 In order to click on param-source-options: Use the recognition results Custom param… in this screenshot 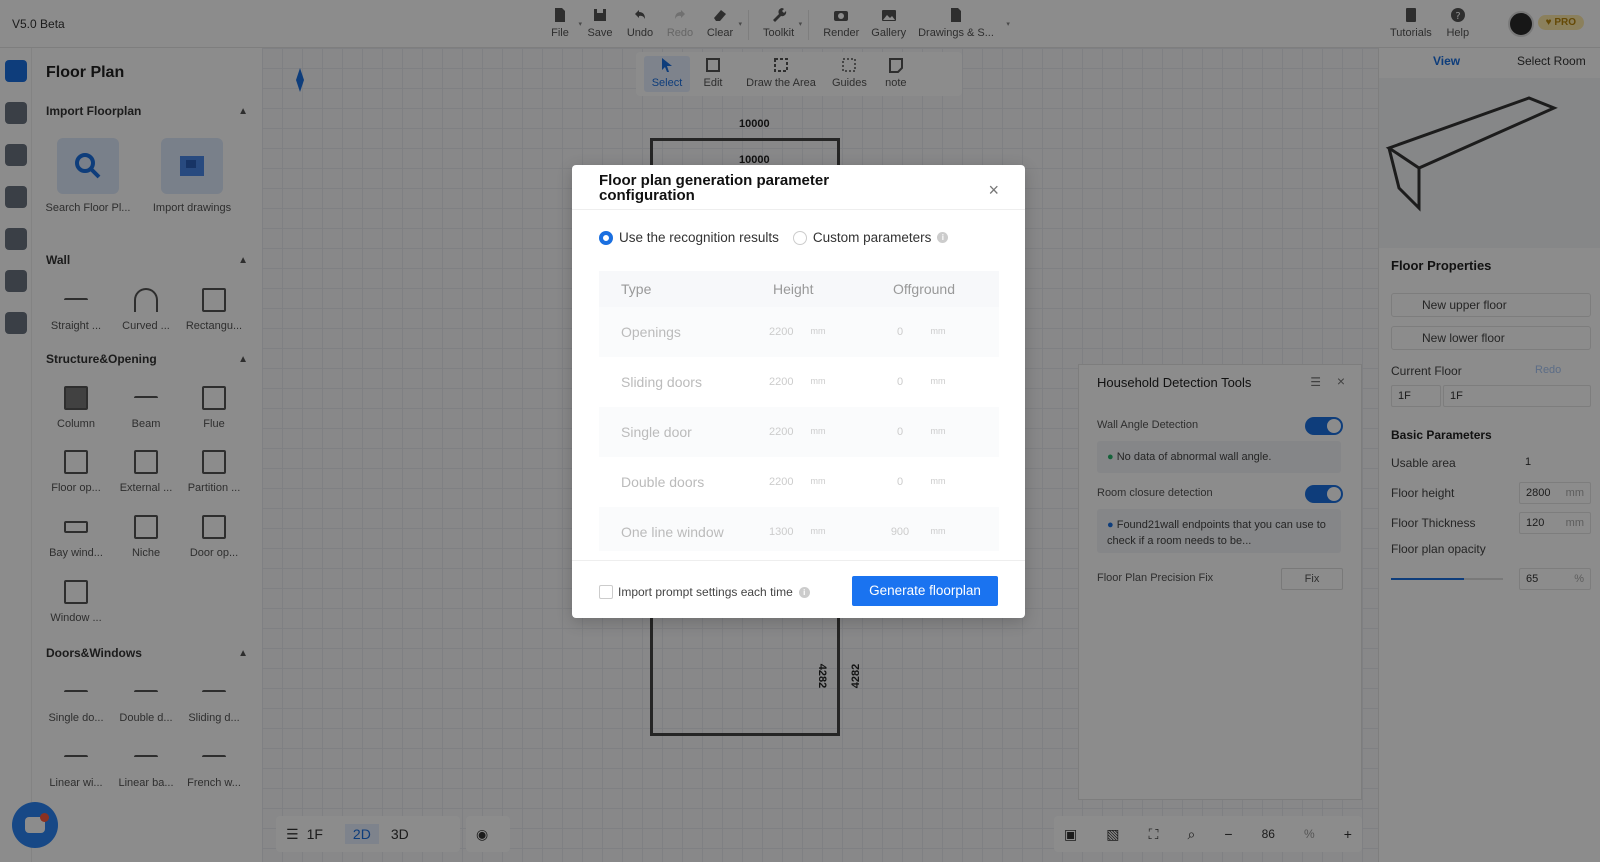, I will do `click(774, 237)`.